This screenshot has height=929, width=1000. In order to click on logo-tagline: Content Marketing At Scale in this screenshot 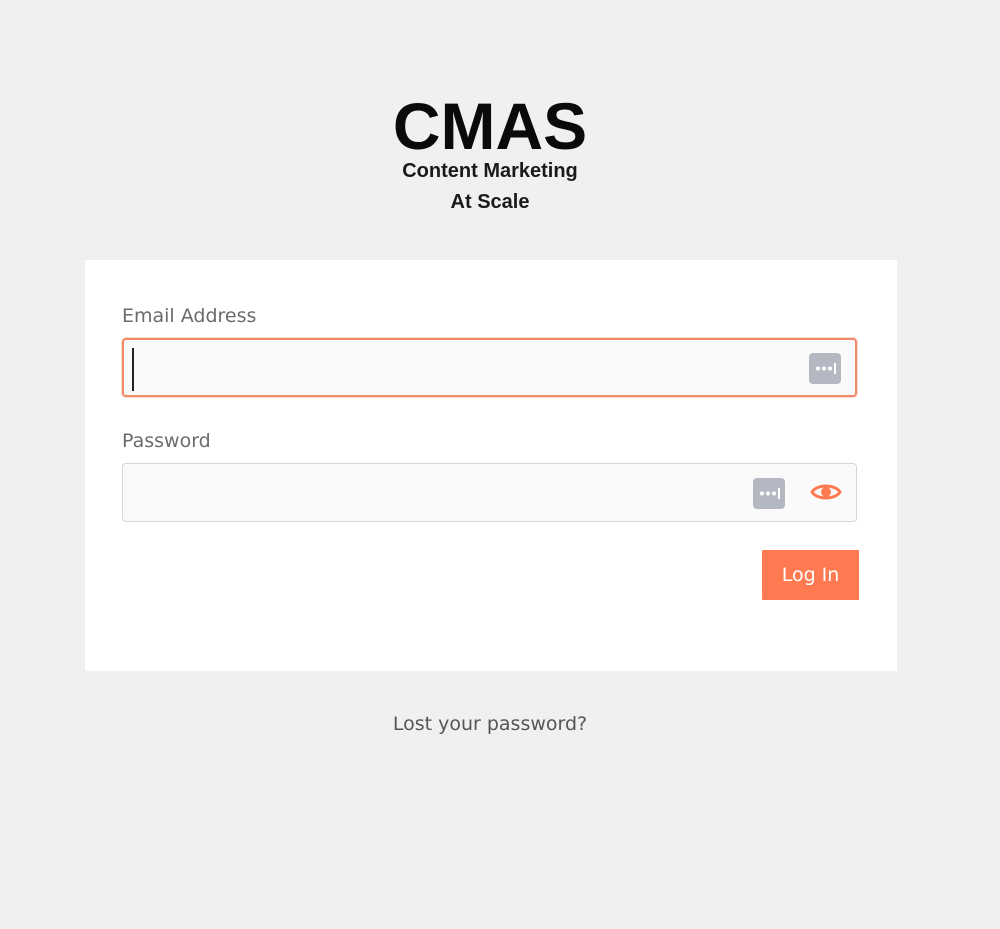, I will do `click(490, 187)`.